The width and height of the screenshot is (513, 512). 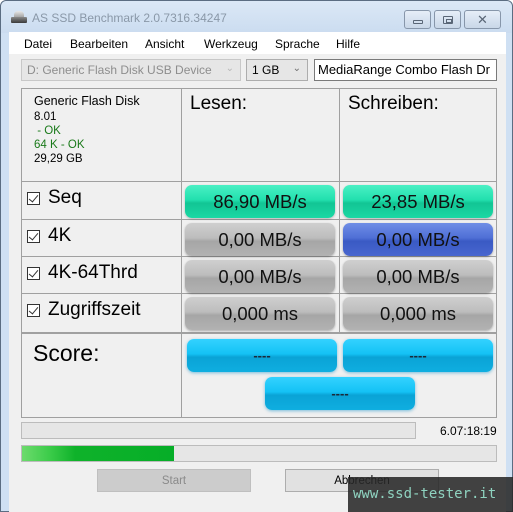 What do you see at coordinates (259, 453) in the screenshot?
I see `overall-progress-bar` at bounding box center [259, 453].